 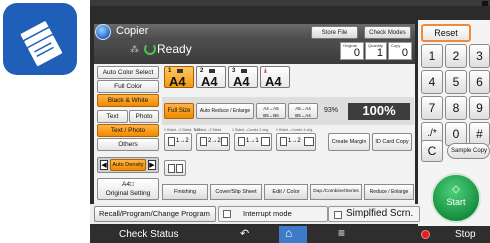 I want to click on tab-finishing: Finishing, so click(x=185, y=192).